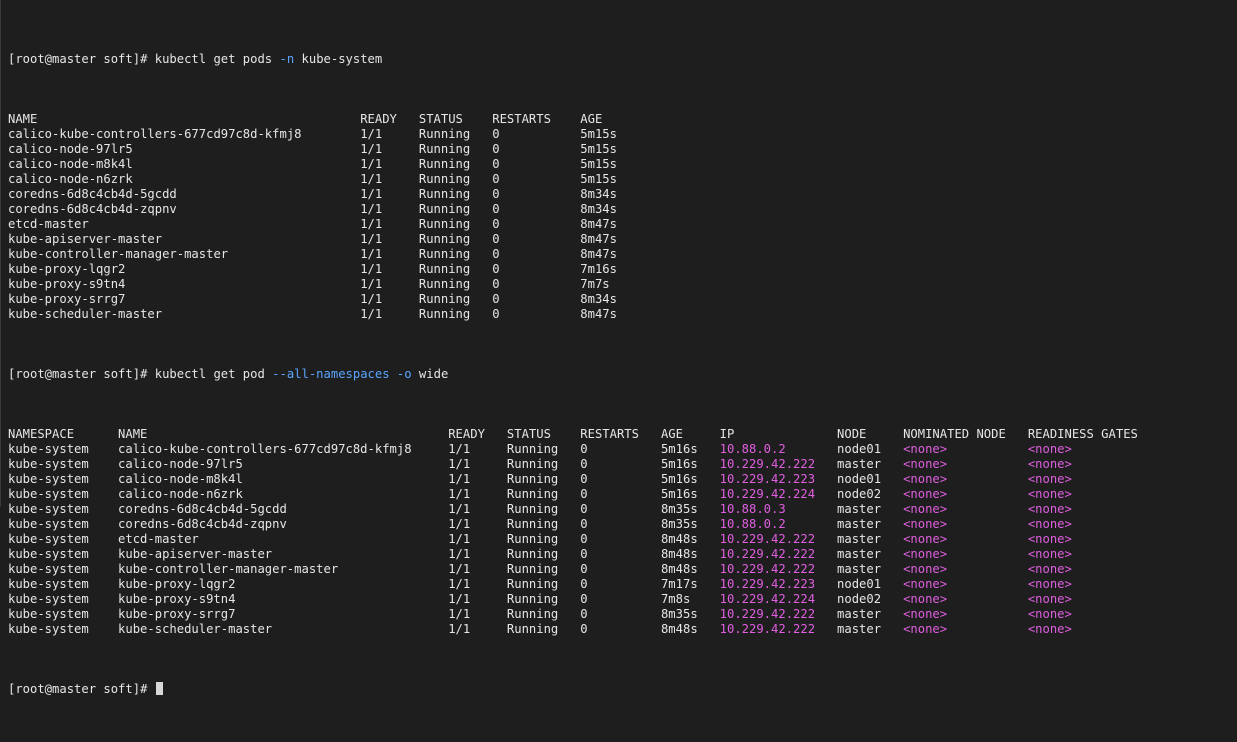 This screenshot has width=1237, height=742. What do you see at coordinates (41, 434) in the screenshot?
I see `header-namespace: NAMESPACE` at bounding box center [41, 434].